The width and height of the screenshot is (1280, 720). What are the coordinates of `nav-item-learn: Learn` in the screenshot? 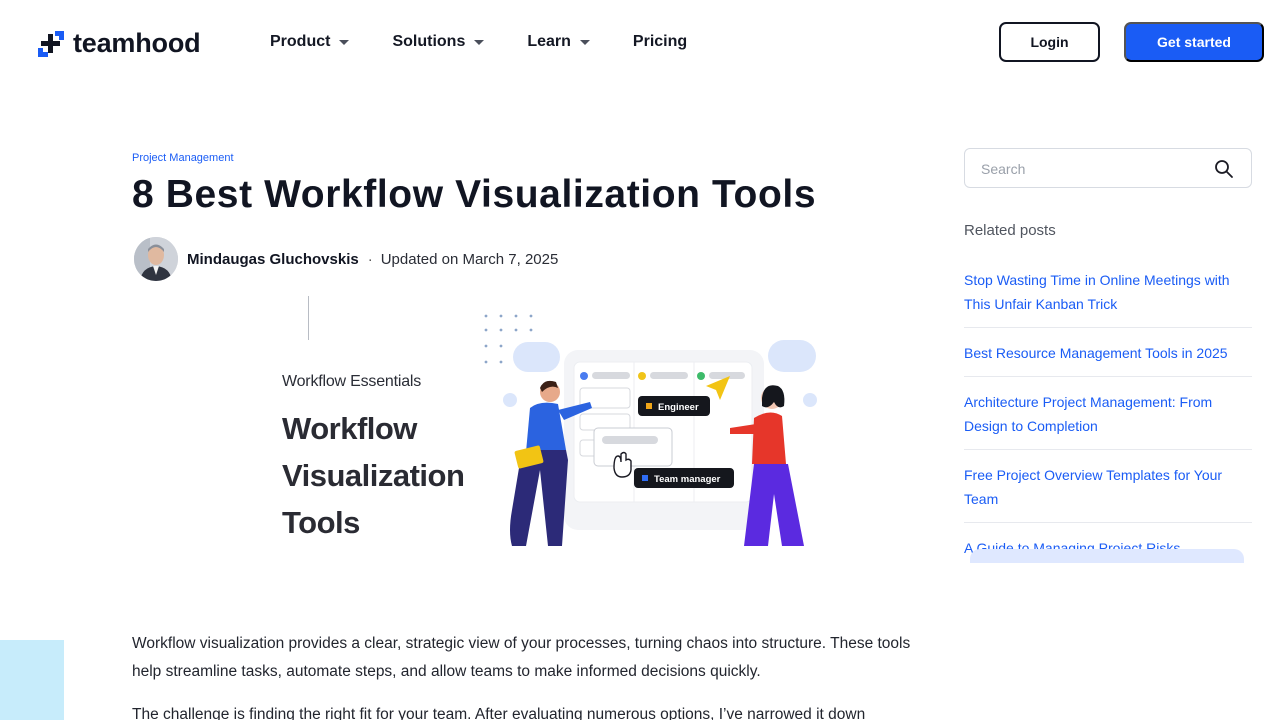 It's located at (558, 42).